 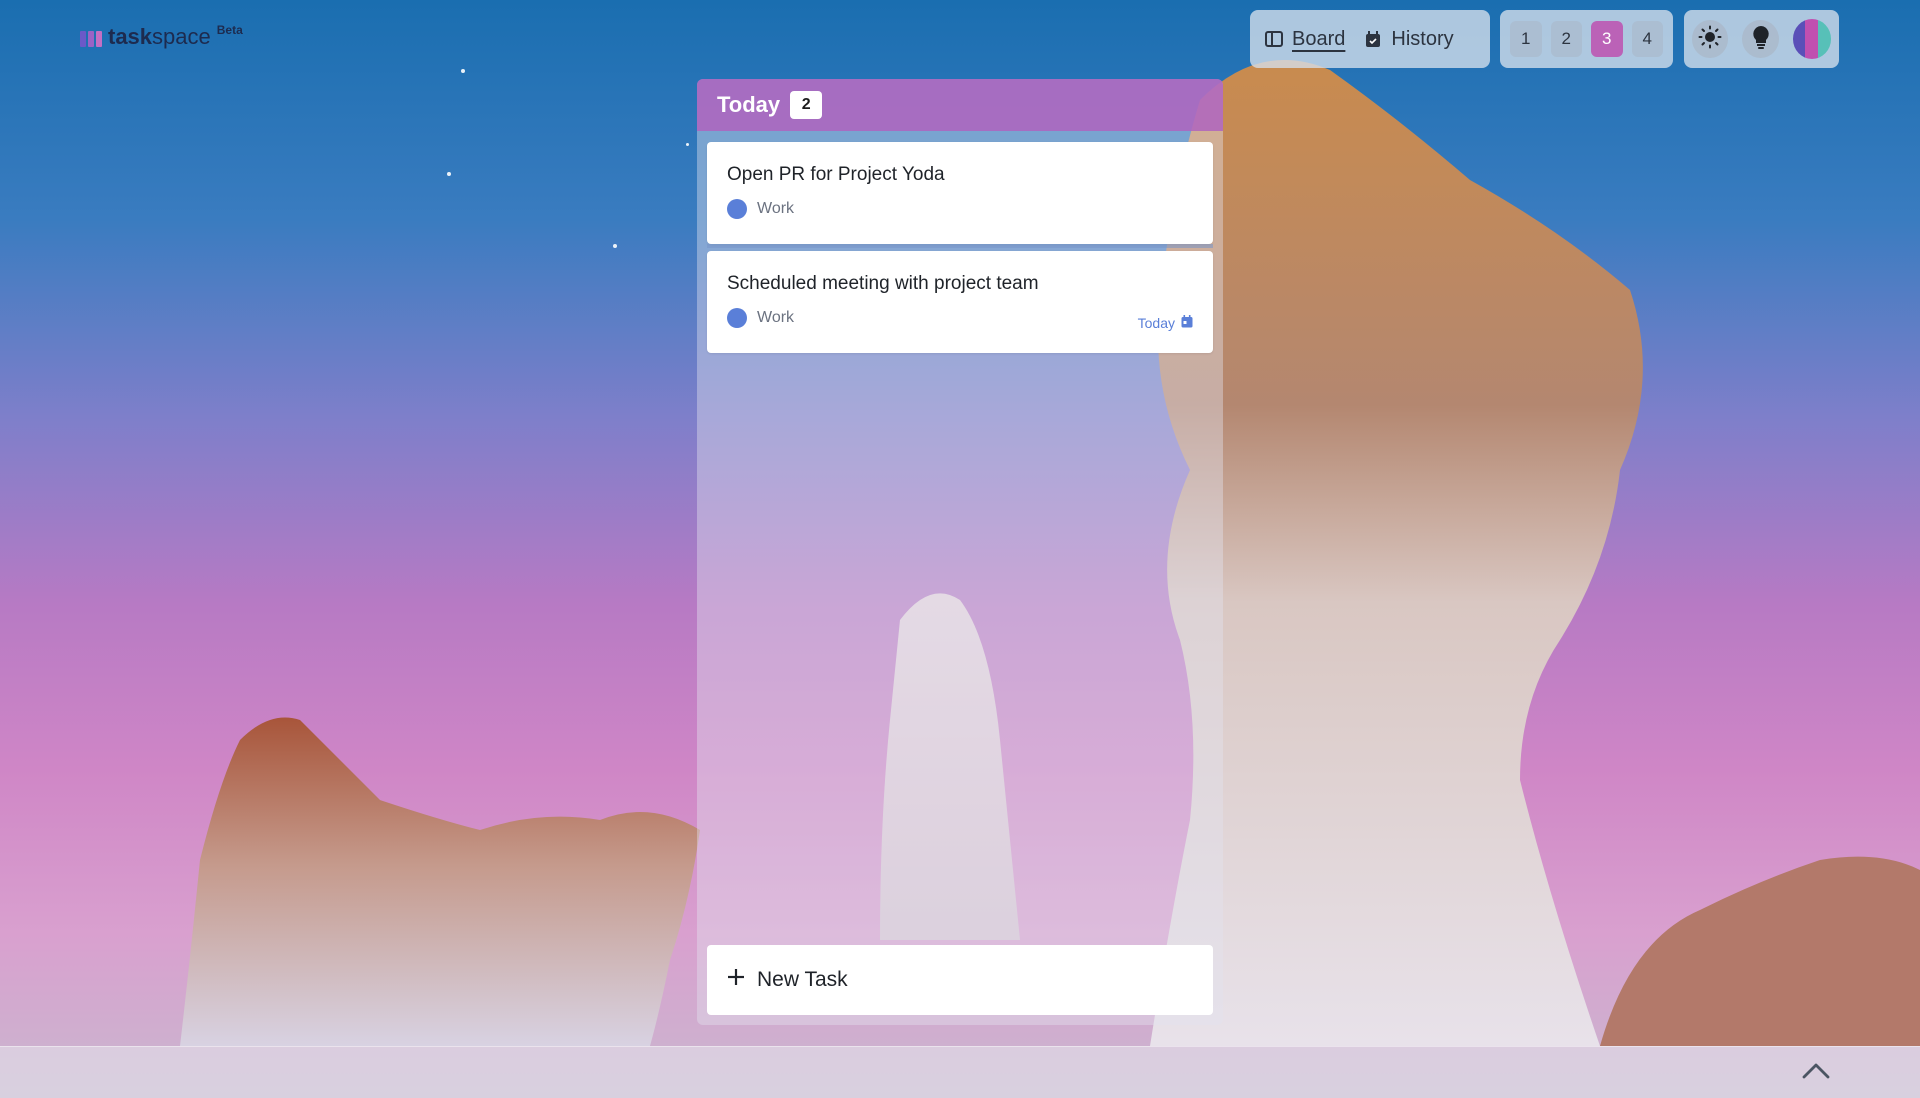 I want to click on history-view-button: History, so click(x=1408, y=39).